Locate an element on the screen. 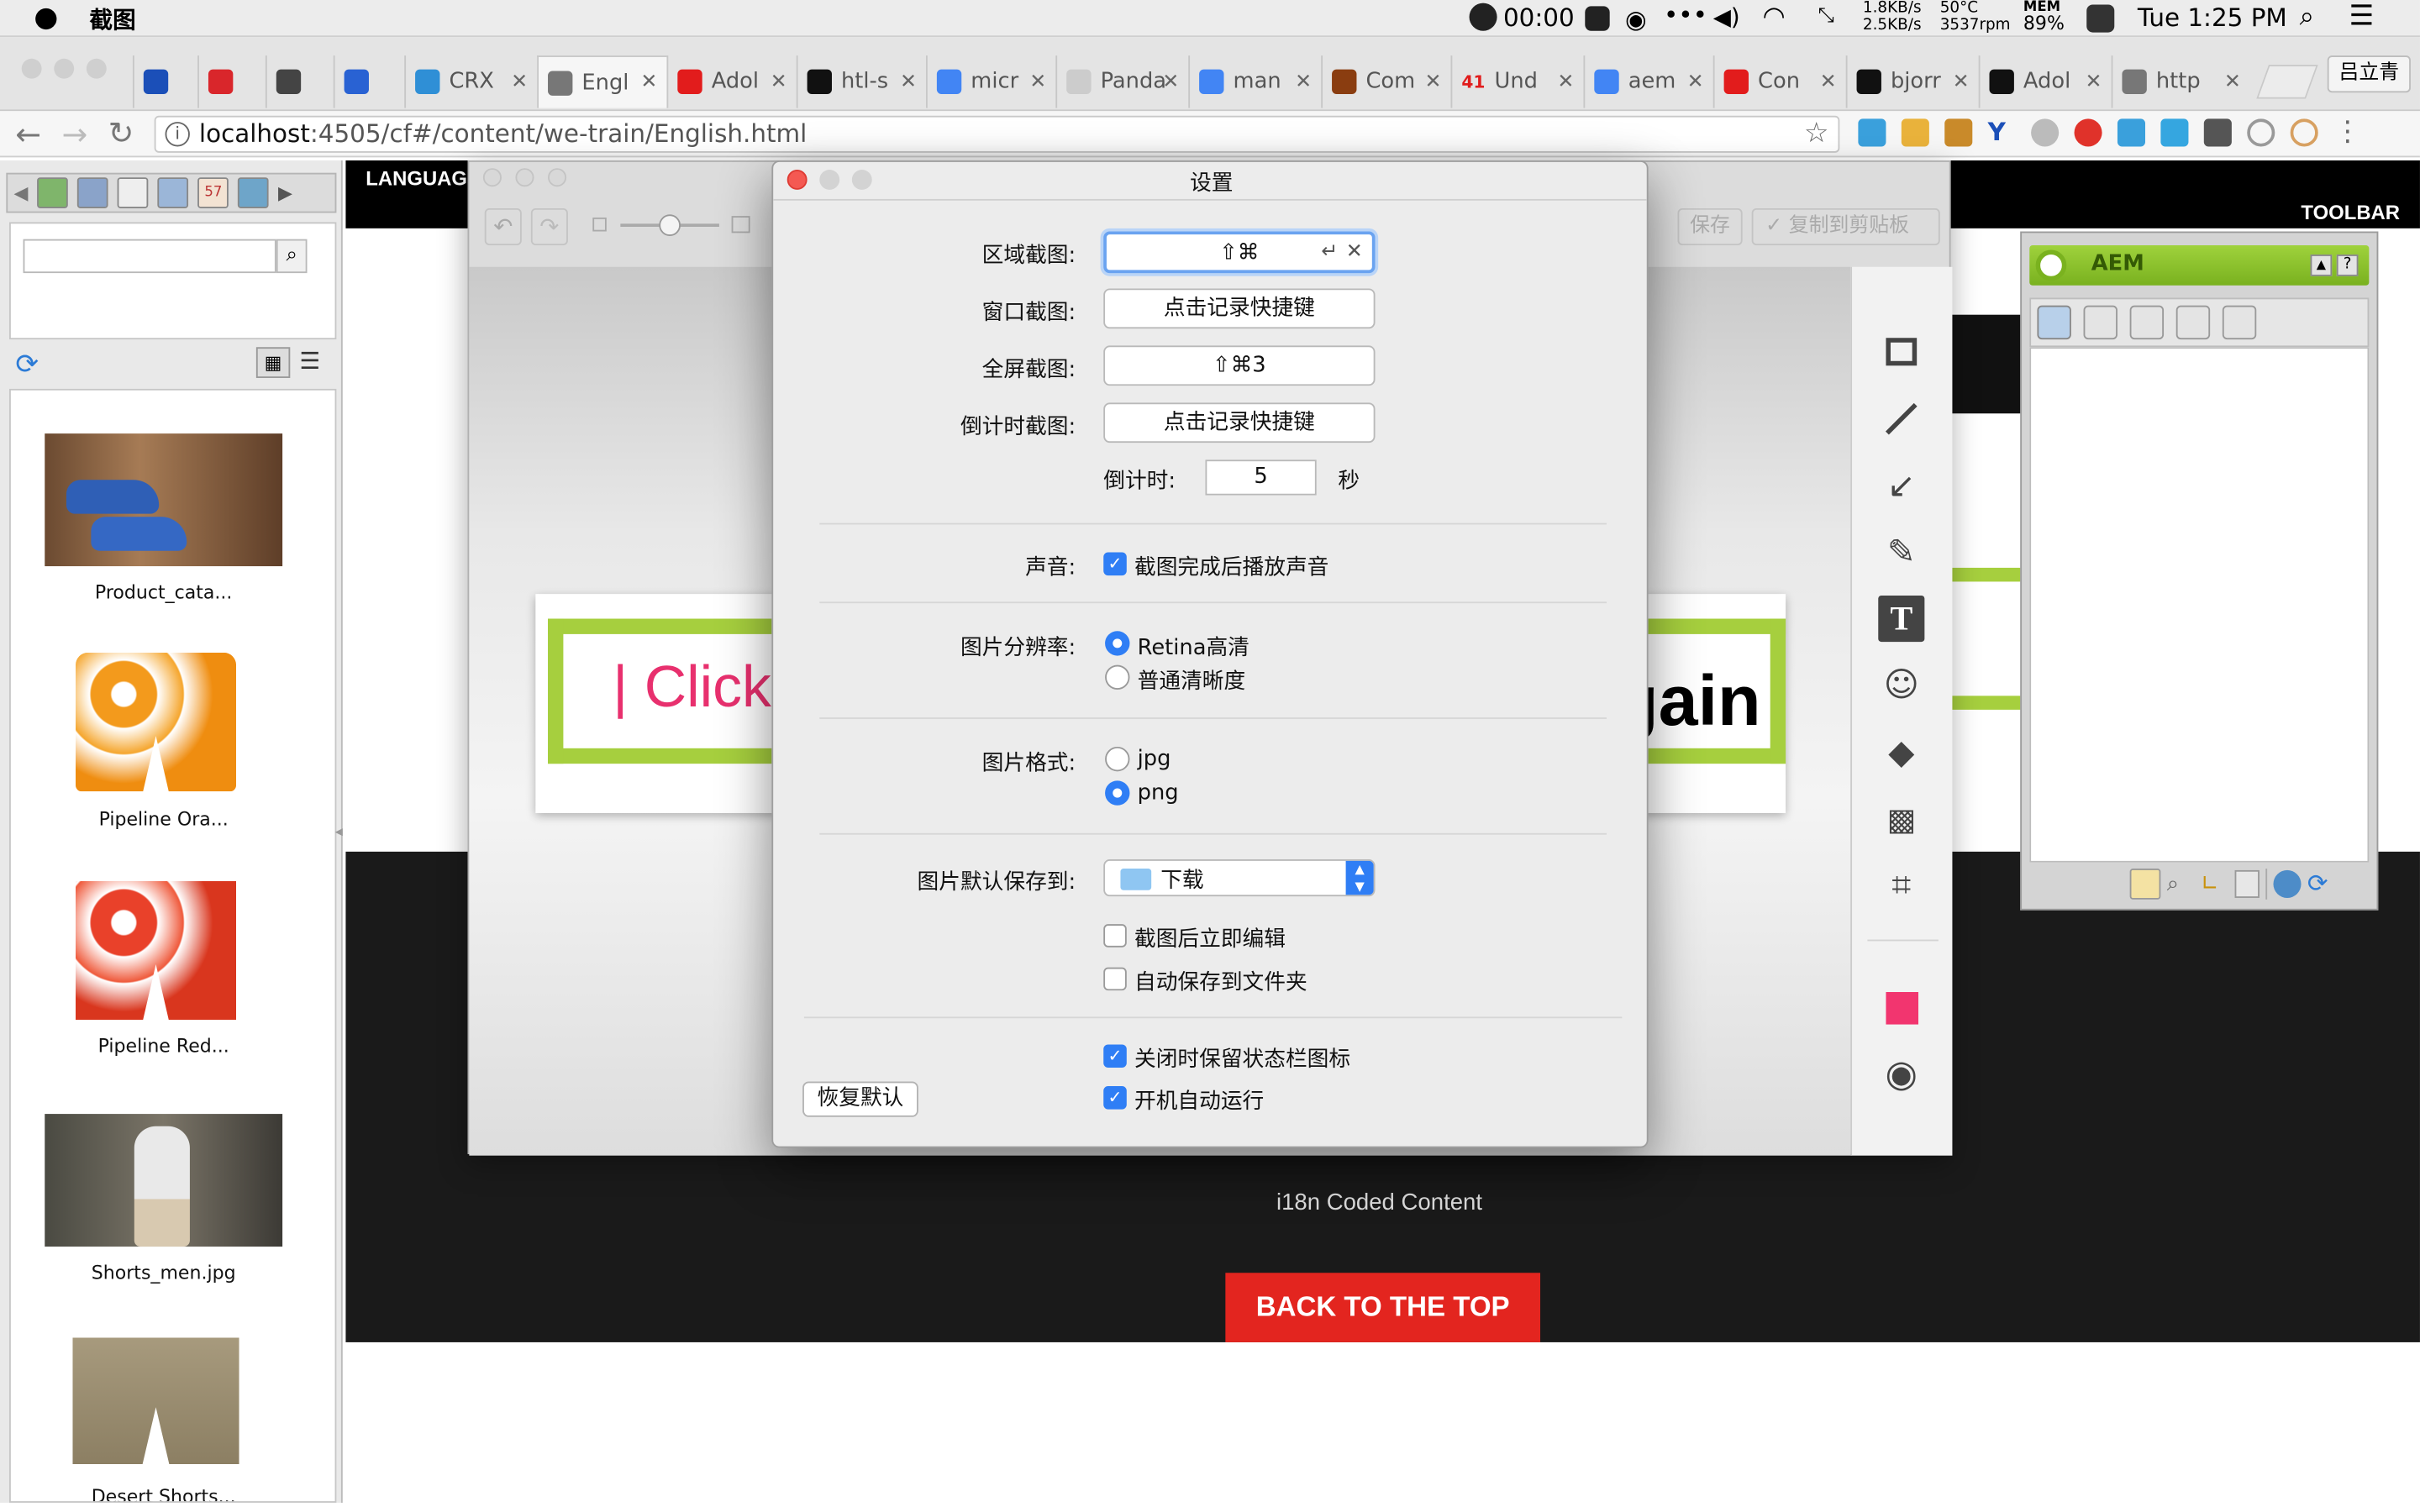 The width and height of the screenshot is (2420, 1512). reload-icon: ↻ is located at coordinates (121, 132).